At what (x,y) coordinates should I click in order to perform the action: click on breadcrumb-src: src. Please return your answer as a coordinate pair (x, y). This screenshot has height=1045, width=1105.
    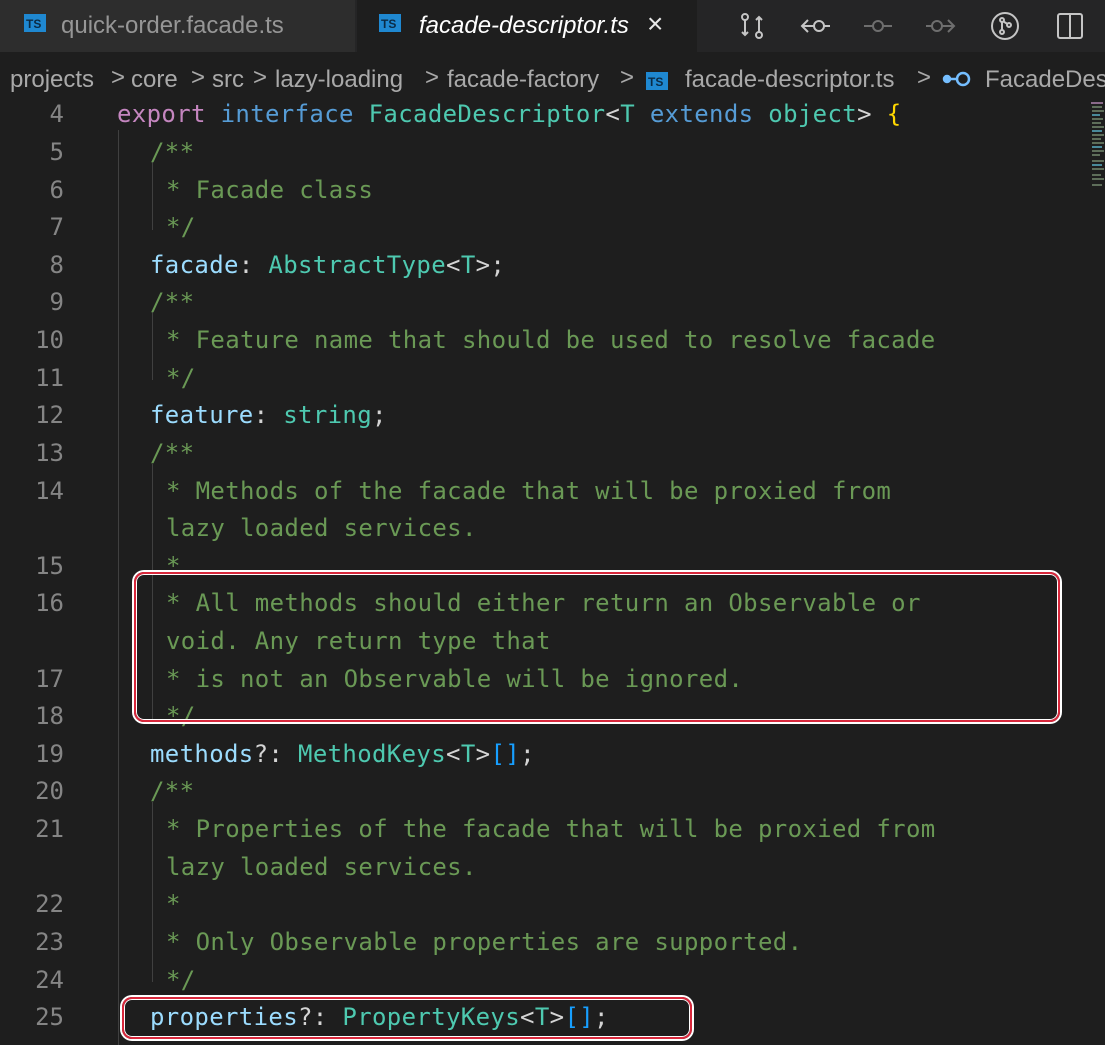
    Looking at the image, I should click on (228, 80).